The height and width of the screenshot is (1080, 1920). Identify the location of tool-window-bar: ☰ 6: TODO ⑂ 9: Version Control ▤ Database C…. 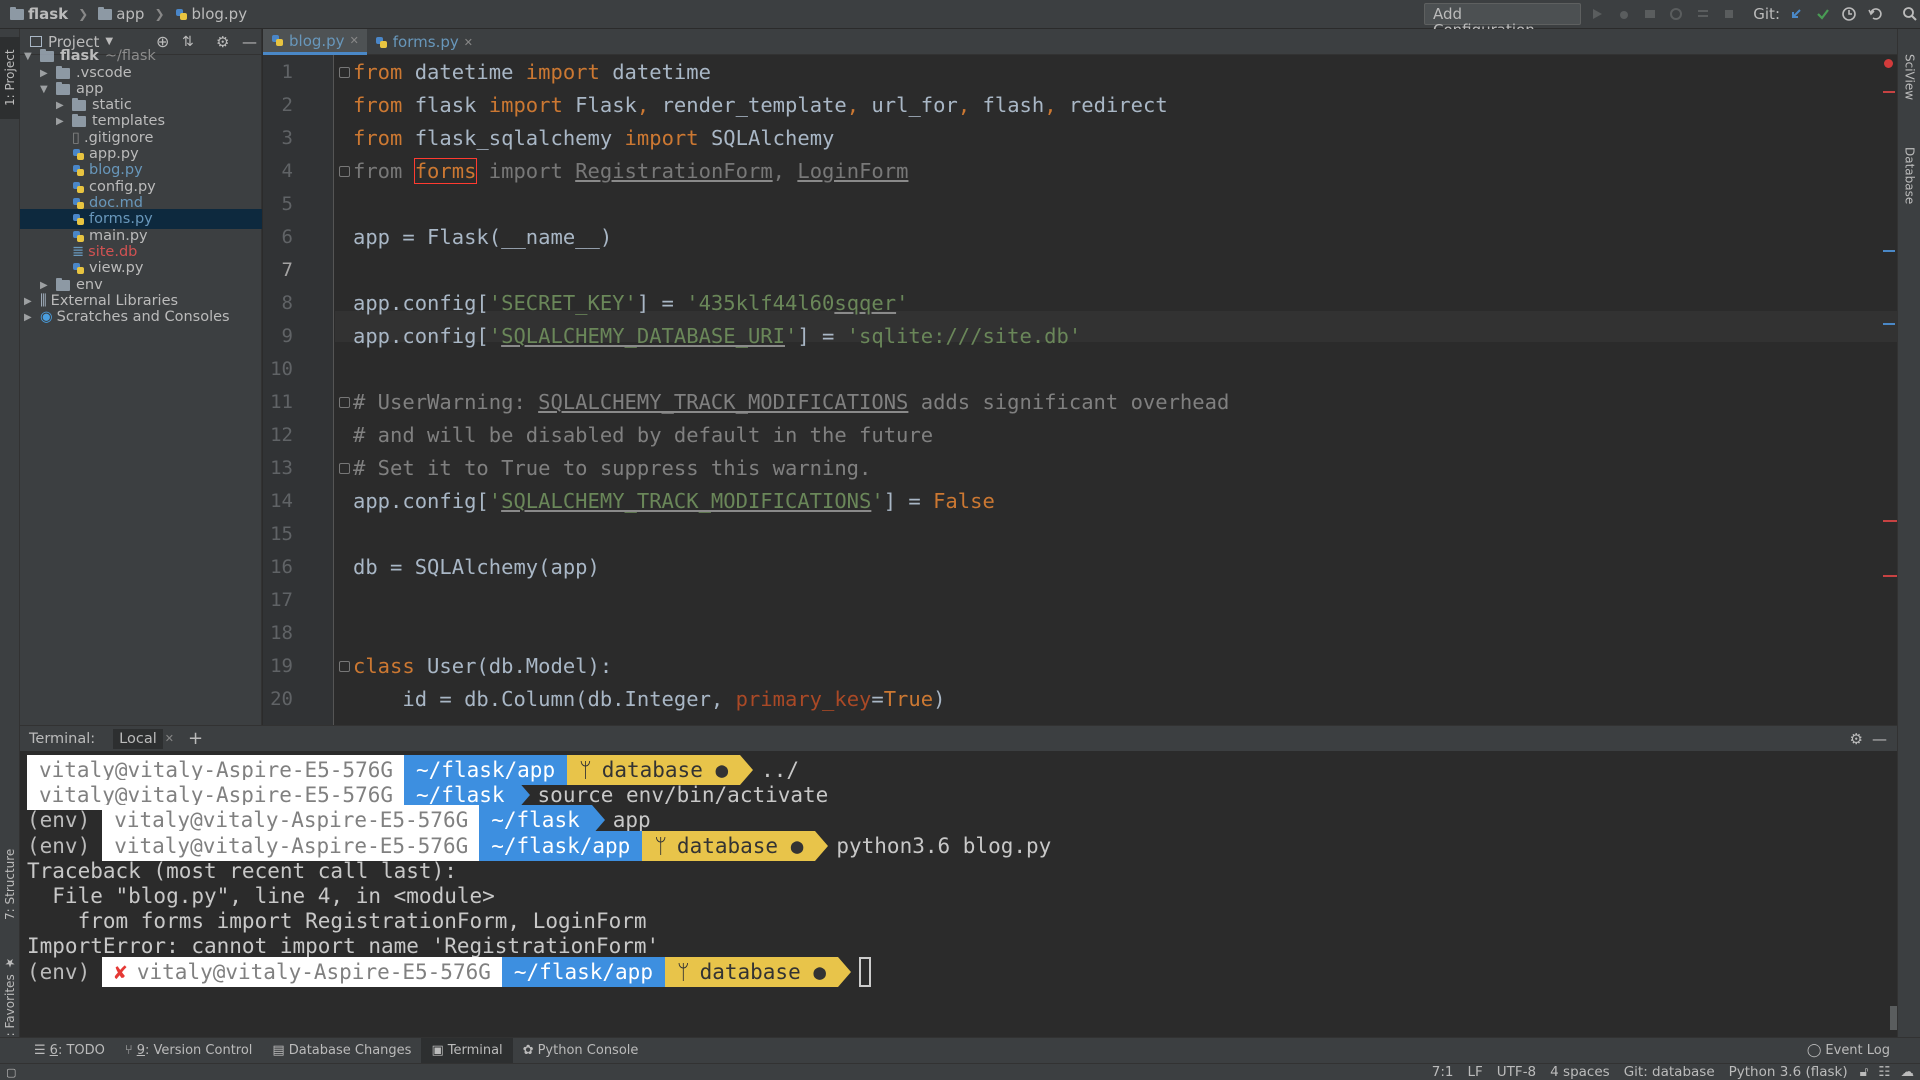
(960, 1050).